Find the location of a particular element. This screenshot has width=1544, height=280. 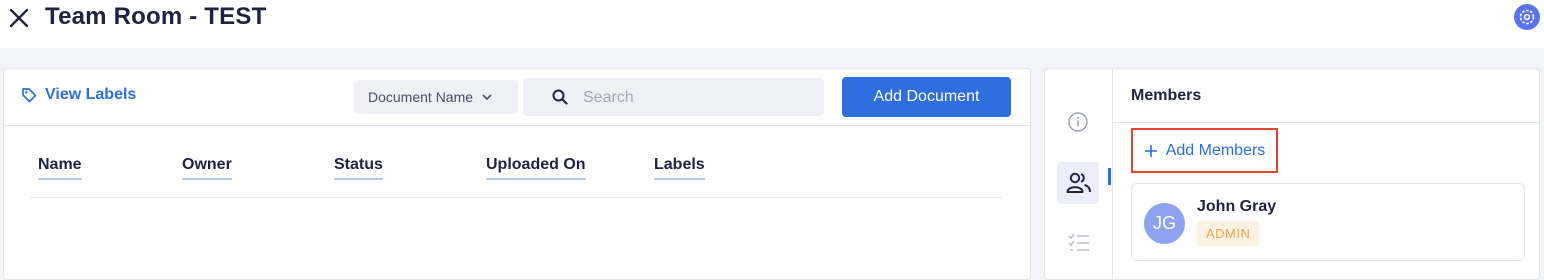

avatar: JG is located at coordinates (1164, 223).